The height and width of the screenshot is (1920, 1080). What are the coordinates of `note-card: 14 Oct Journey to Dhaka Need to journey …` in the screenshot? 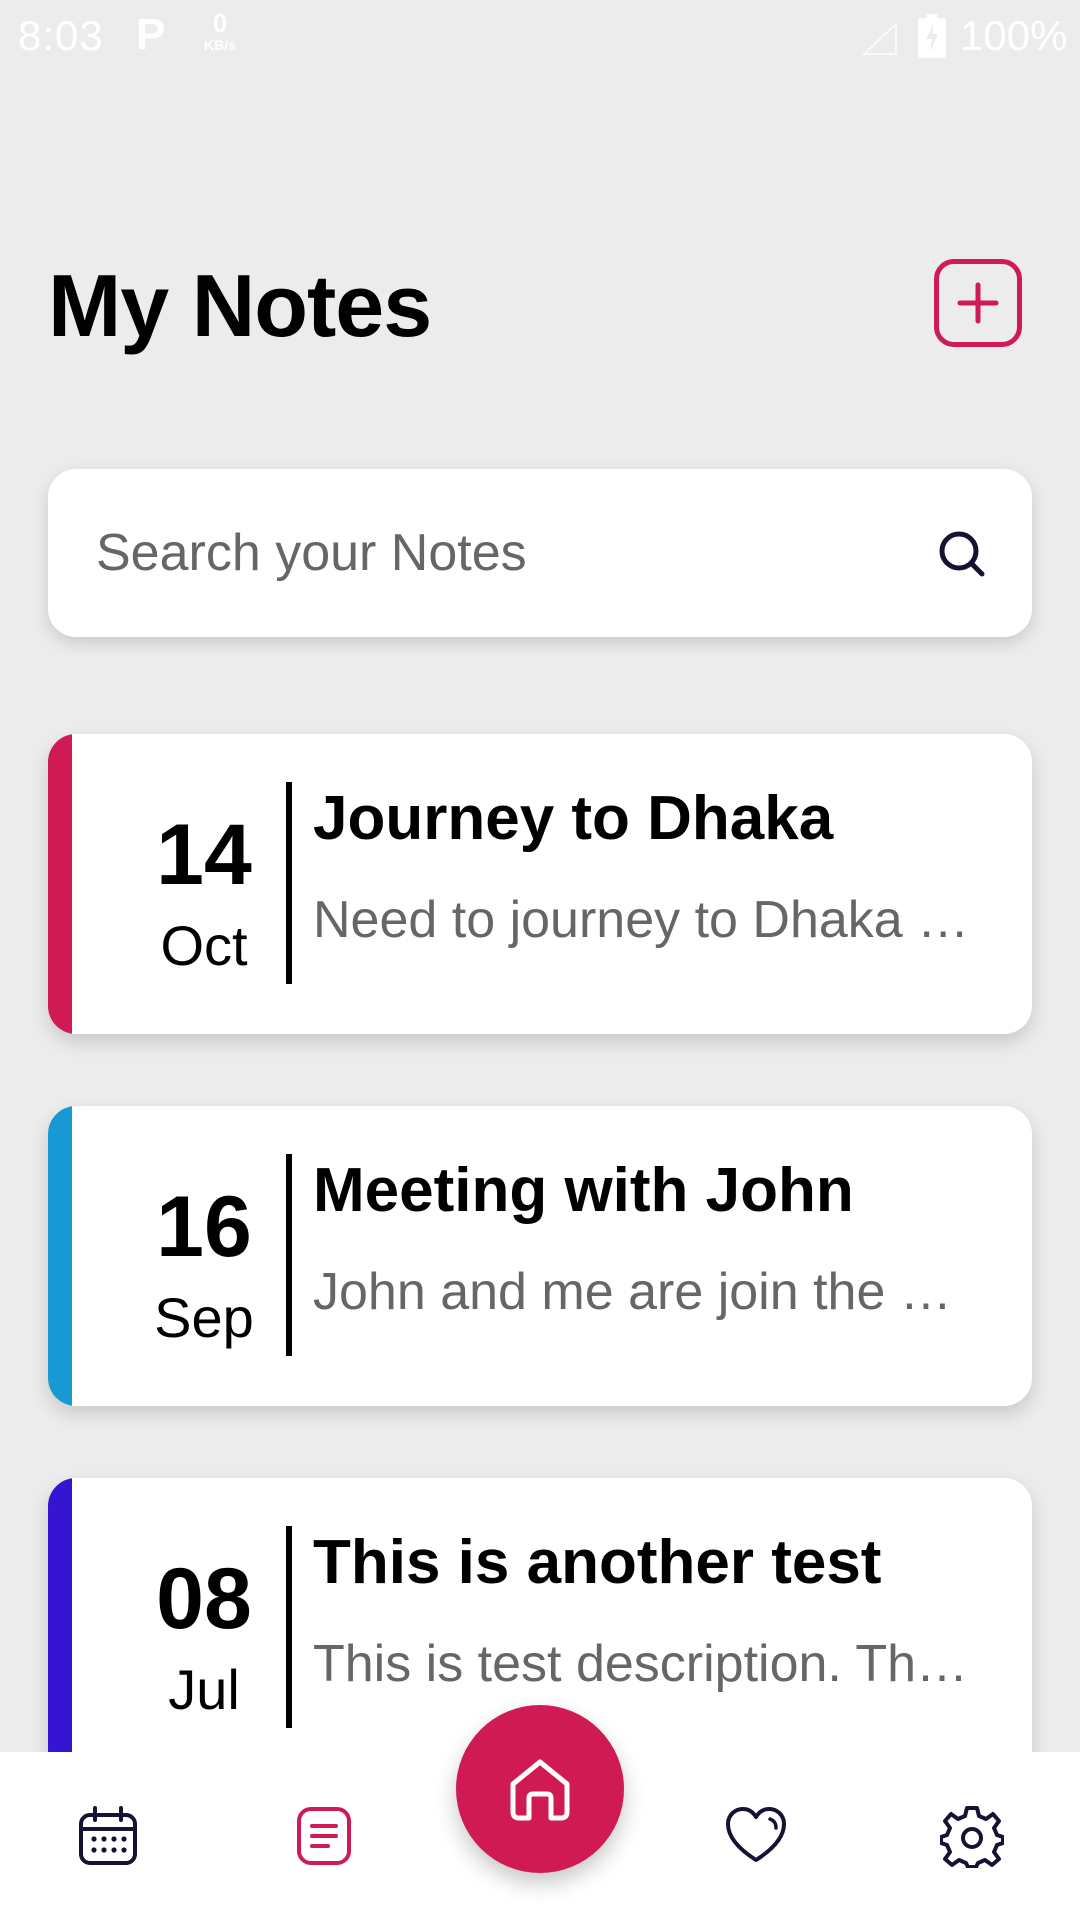 It's located at (540, 884).